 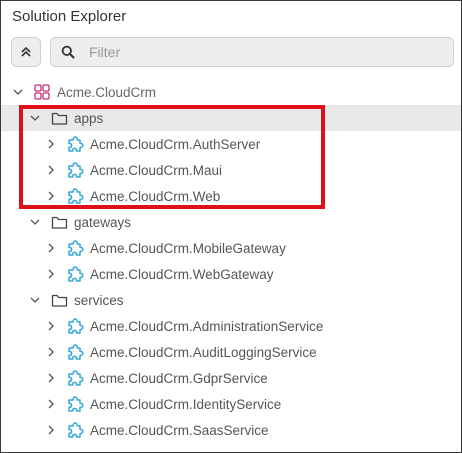 I want to click on project-label: Acme.CloudCrm.GdprService, so click(x=179, y=378).